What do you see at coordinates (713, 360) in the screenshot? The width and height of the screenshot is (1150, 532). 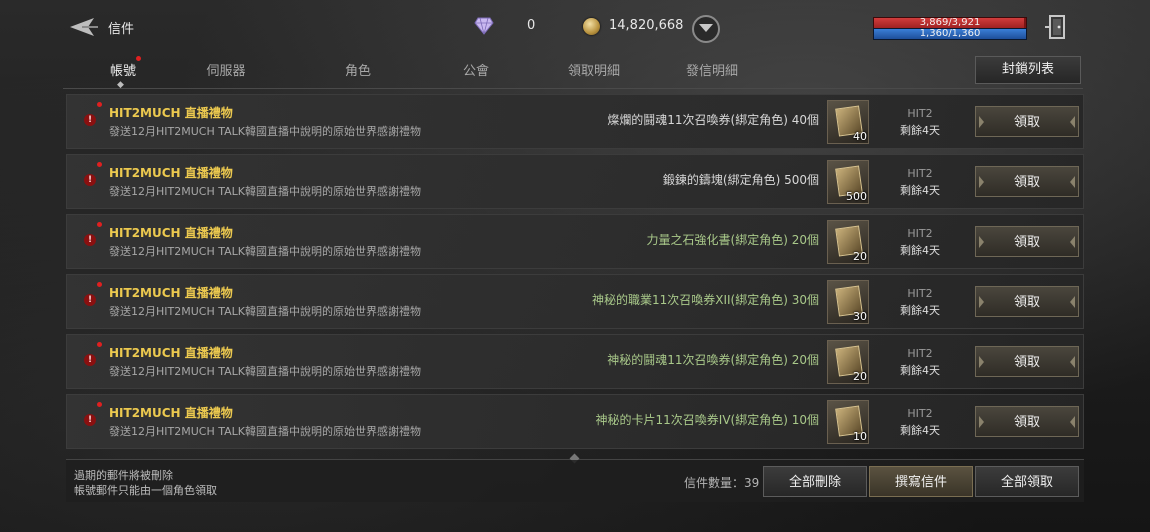 I see `attached-item-name: 神秘的鬪魂11次召喚券(綁定角色) 20個` at bounding box center [713, 360].